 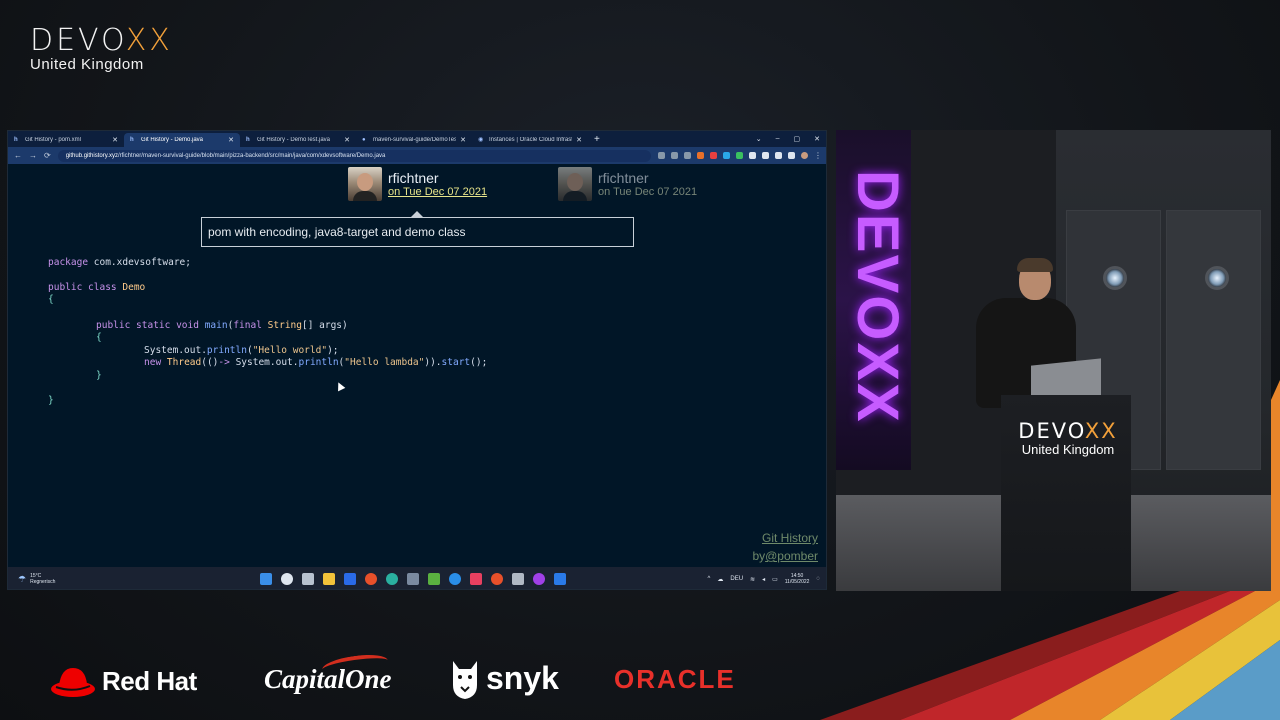 What do you see at coordinates (1145, 655) in the screenshot?
I see `stripe-orange` at bounding box center [1145, 655].